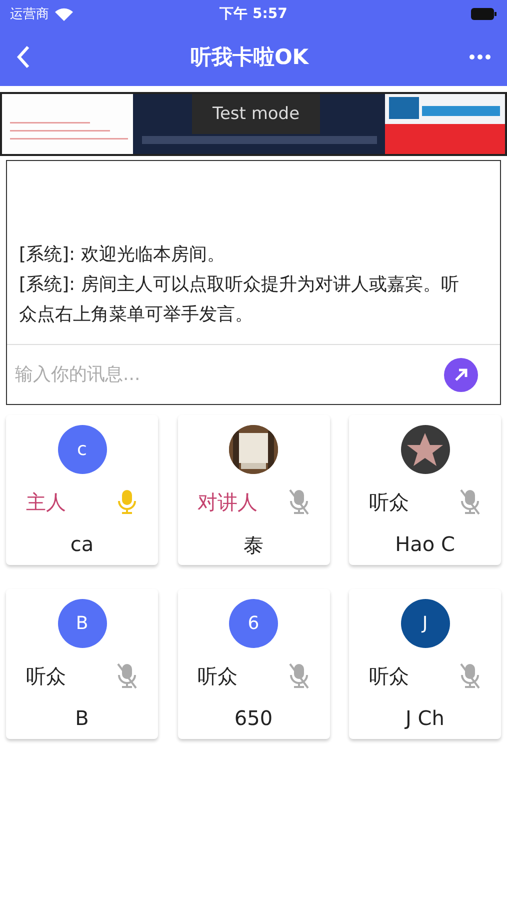 Image resolution: width=507 pixels, height=900 pixels. What do you see at coordinates (425, 623) in the screenshot?
I see `avatar: J` at bounding box center [425, 623].